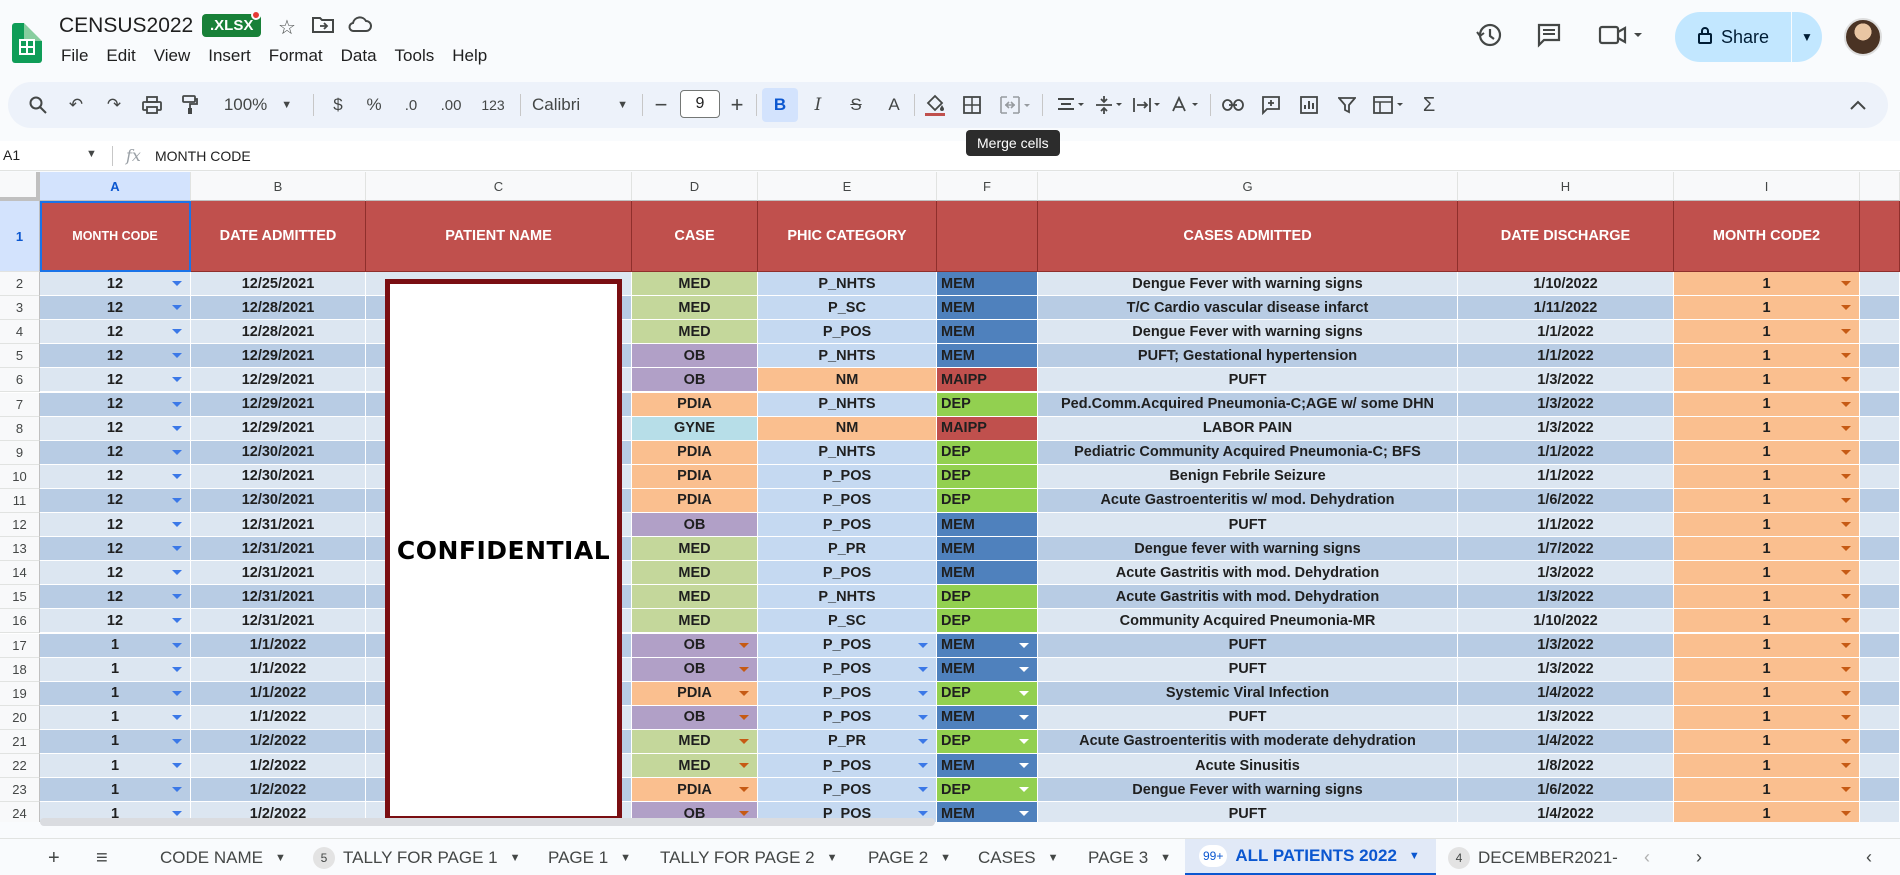 The image size is (1900, 875). Describe the element at coordinates (278, 597) in the screenshot. I see `date-admitted-cell: 12/31/2021` at that location.